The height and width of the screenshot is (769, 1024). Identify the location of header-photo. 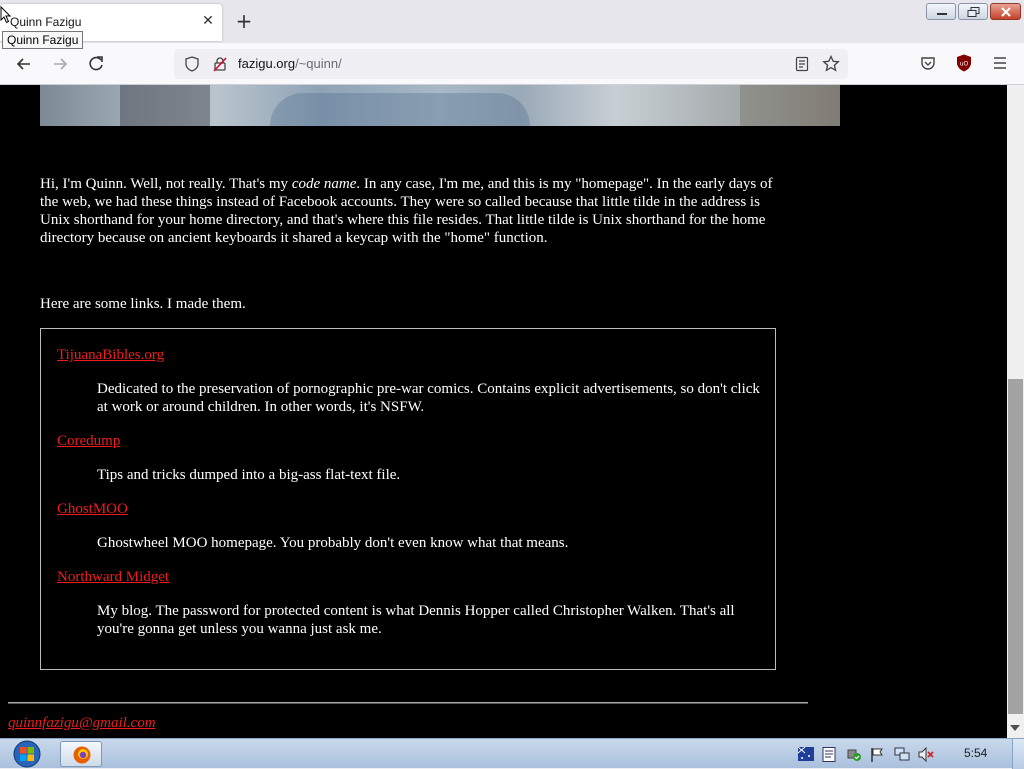
(440, 105).